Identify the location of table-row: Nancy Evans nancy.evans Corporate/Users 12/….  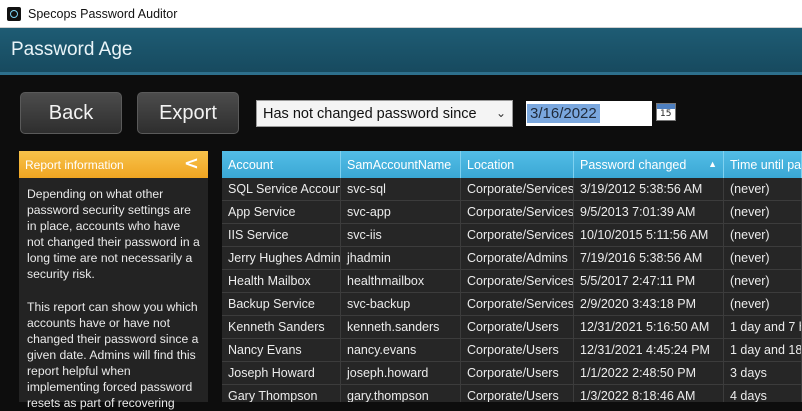
(512, 350).